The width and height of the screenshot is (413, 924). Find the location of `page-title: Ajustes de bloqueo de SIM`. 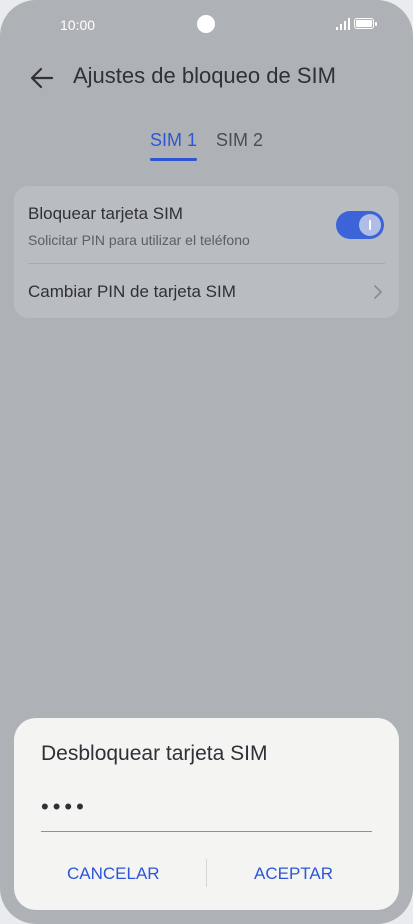

page-title: Ajustes de bloqueo de SIM is located at coordinates (204, 75).